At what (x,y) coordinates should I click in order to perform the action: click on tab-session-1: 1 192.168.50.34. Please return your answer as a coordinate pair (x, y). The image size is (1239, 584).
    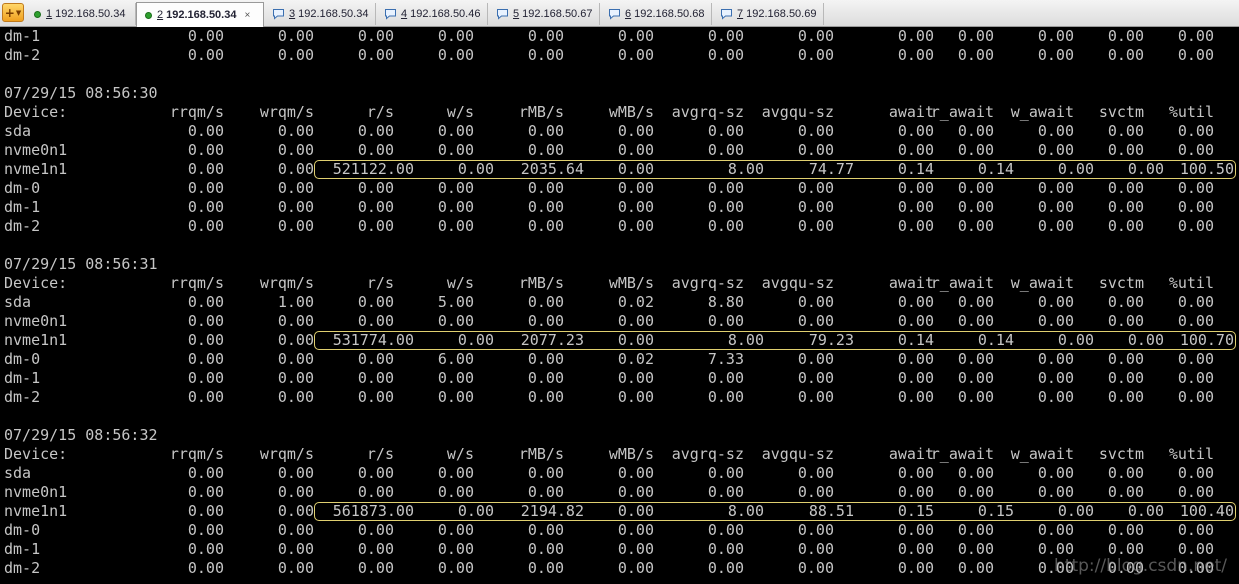
    Looking at the image, I should click on (81, 14).